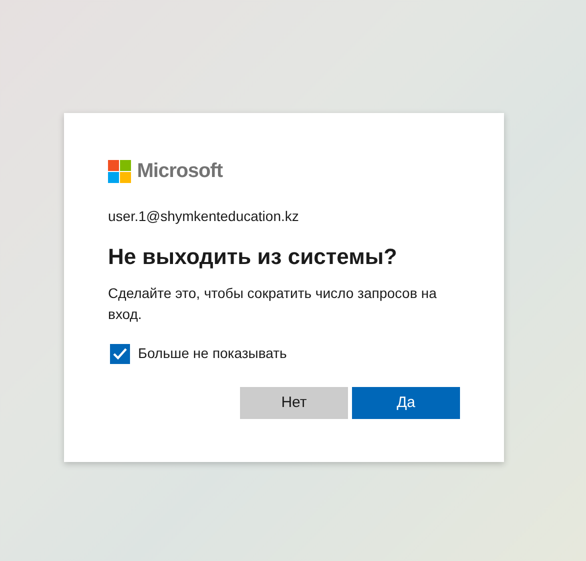 This screenshot has height=561, width=586. What do you see at coordinates (212, 353) in the screenshot?
I see `checkbox-label: Больше не показывать` at bounding box center [212, 353].